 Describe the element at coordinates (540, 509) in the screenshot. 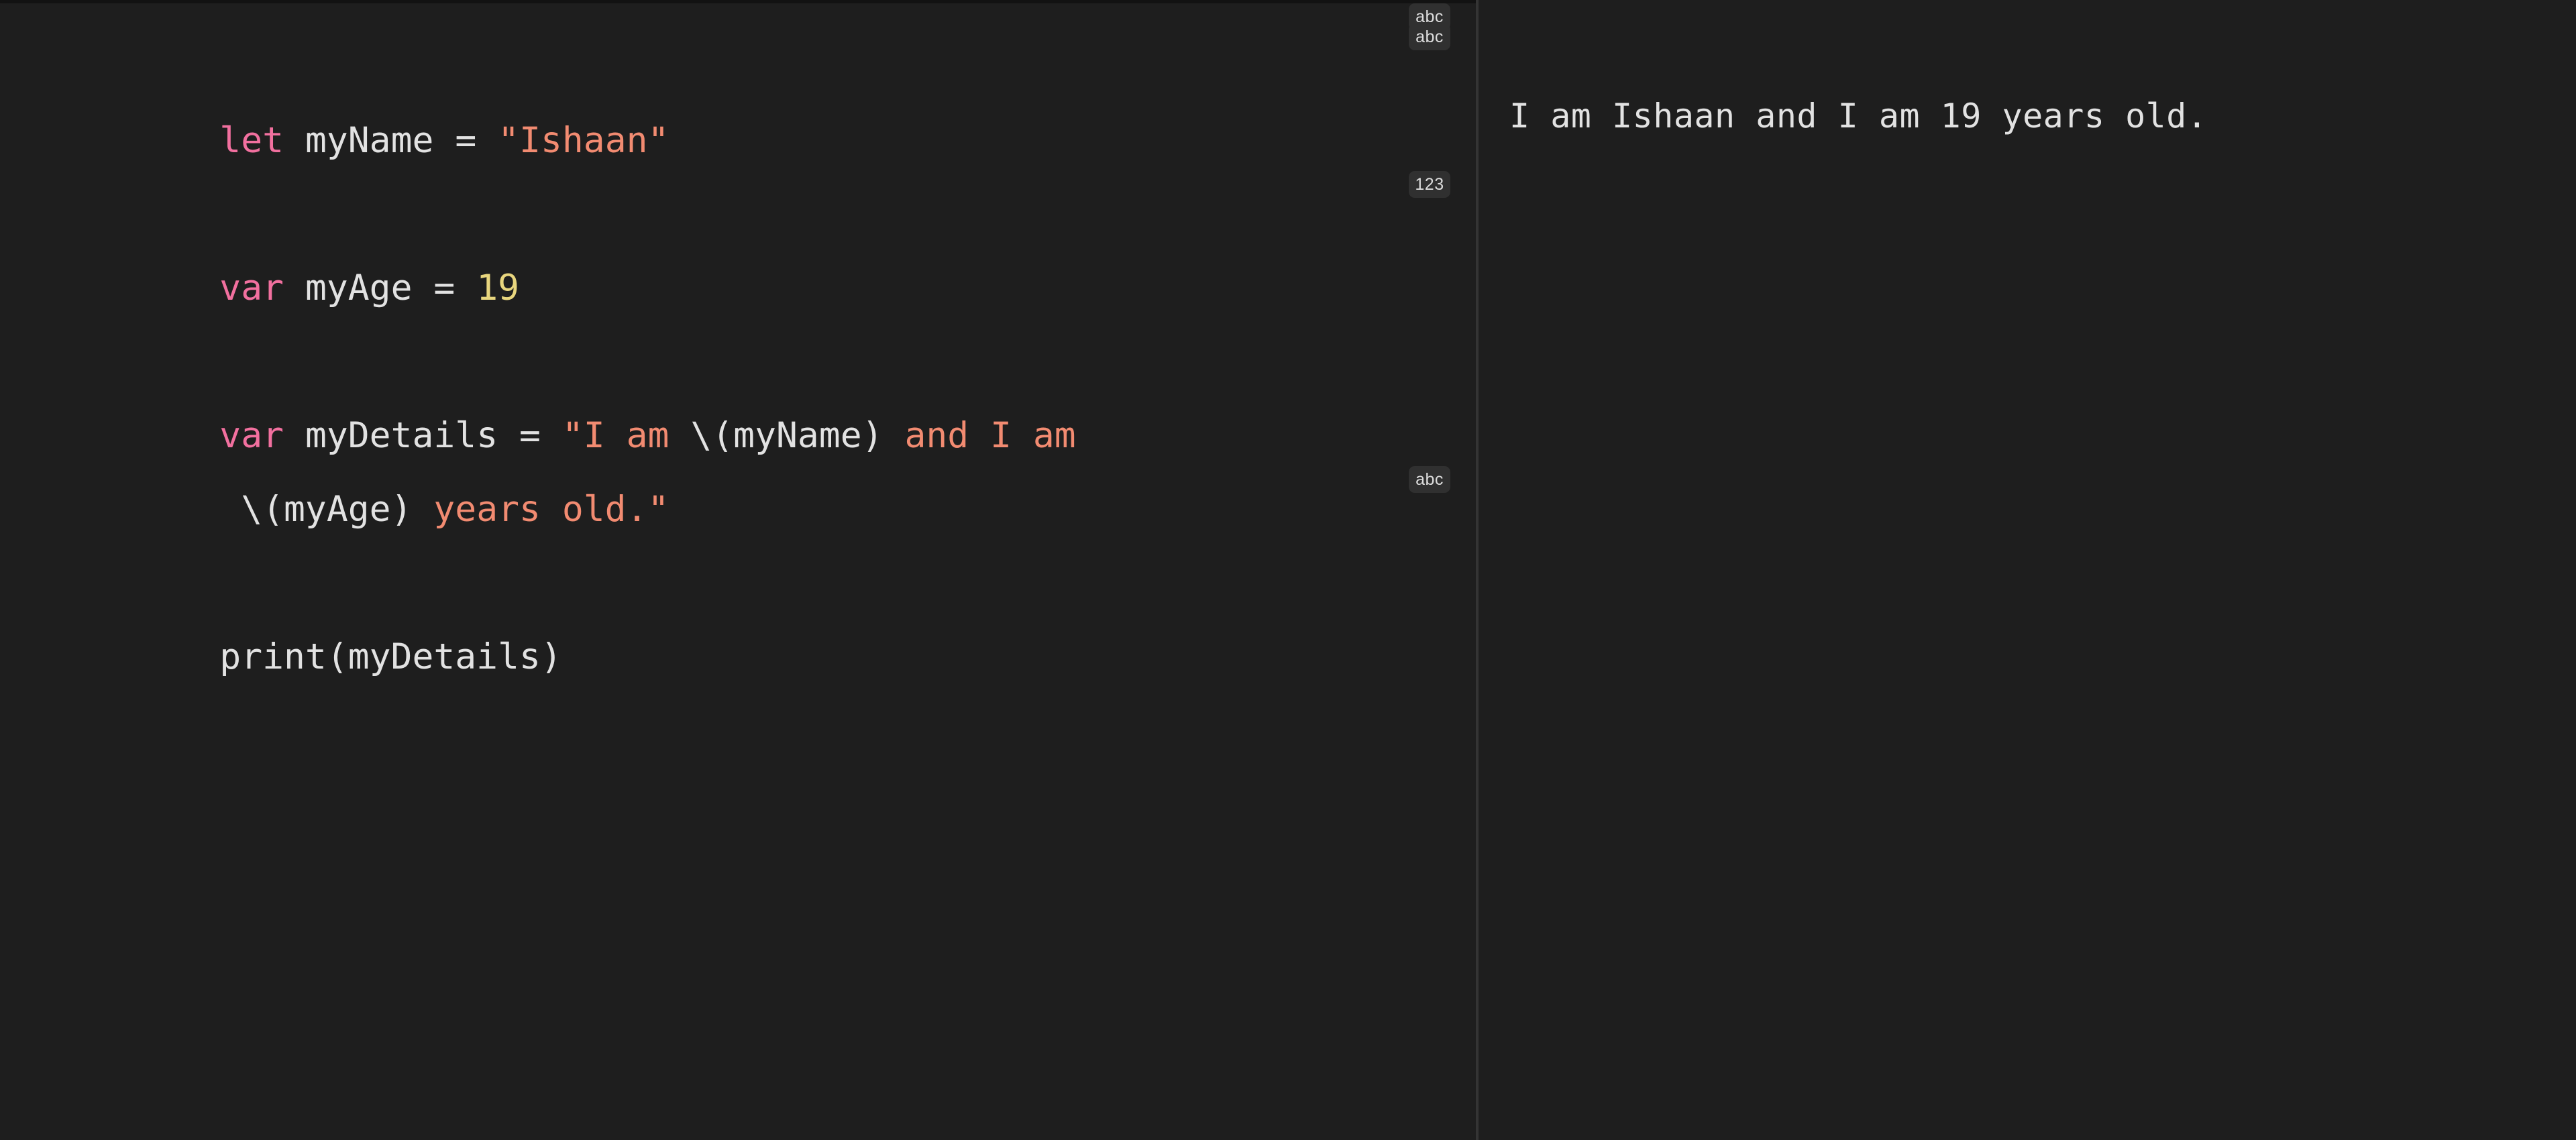

I see `string-literal-part-3: years old."` at that location.